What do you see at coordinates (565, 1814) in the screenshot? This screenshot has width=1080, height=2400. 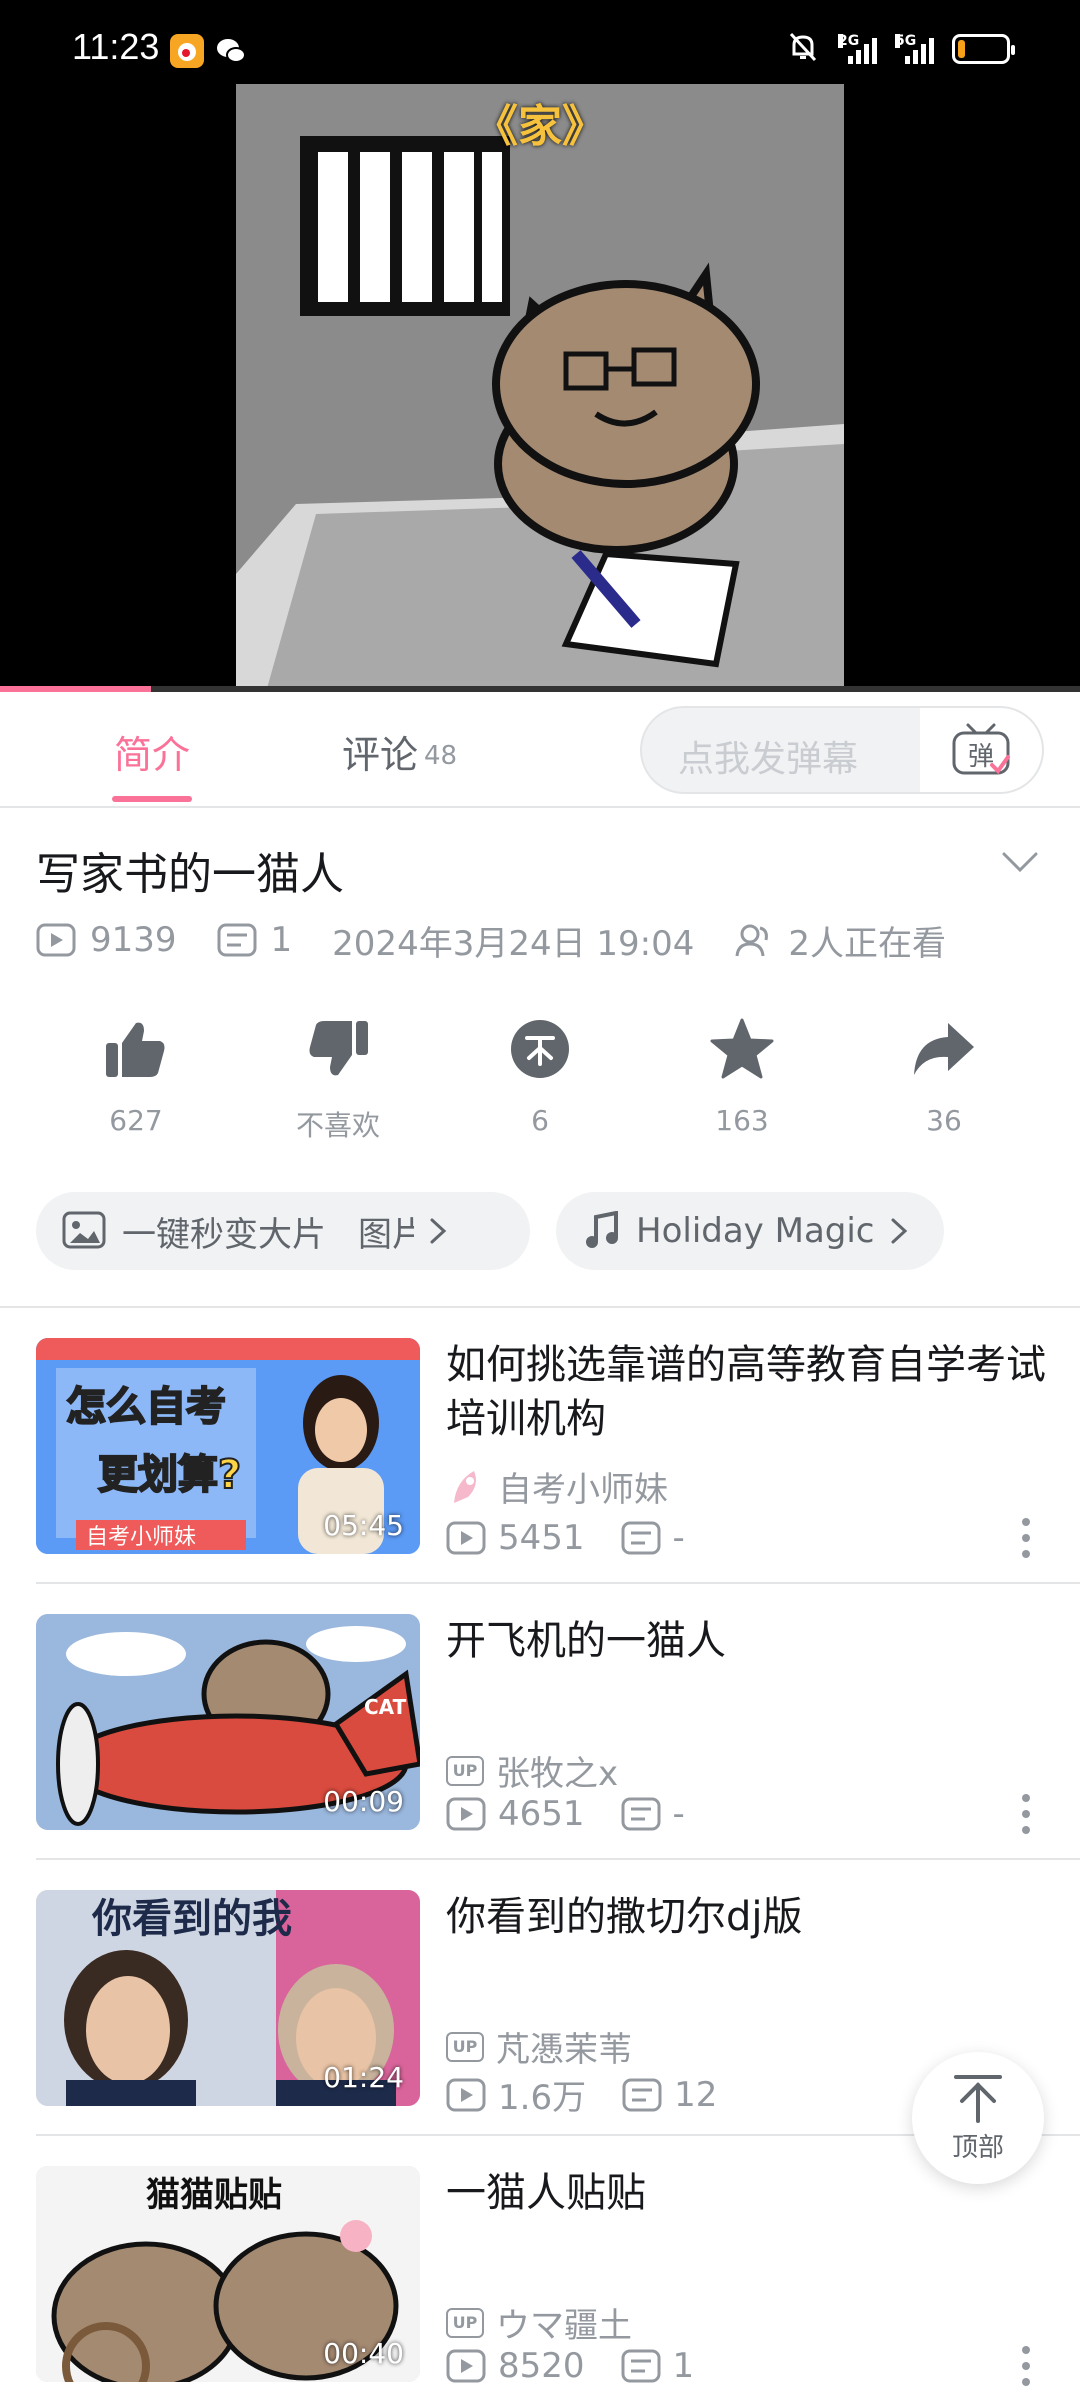 I see `video-stats: 4651 -` at bounding box center [565, 1814].